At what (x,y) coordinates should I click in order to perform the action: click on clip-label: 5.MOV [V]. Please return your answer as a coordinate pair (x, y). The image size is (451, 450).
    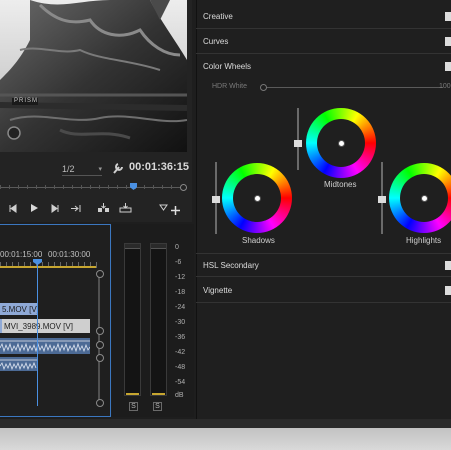
    Looking at the image, I should click on (19, 309).